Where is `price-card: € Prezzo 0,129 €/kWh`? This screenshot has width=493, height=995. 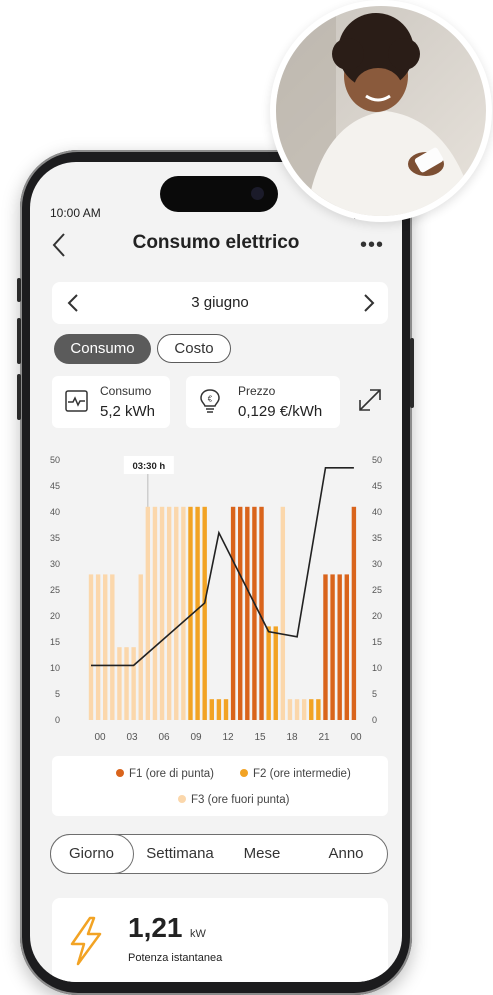
price-card: € Prezzo 0,129 €/kWh is located at coordinates (263, 402).